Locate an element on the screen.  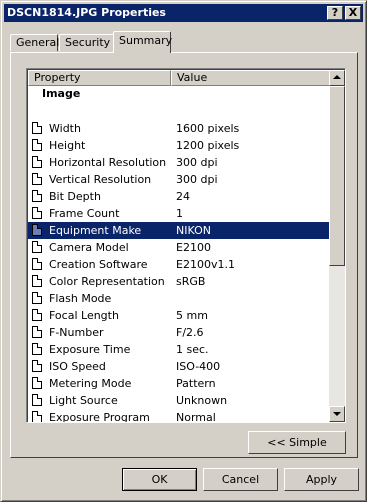
ok-button: OK is located at coordinates (159, 479).